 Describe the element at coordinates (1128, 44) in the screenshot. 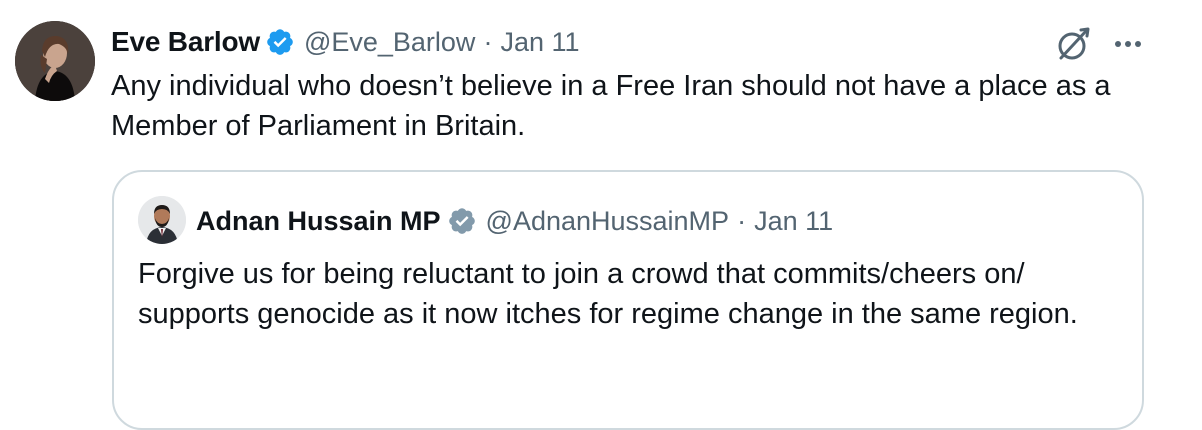

I see `more-options-icon` at that location.